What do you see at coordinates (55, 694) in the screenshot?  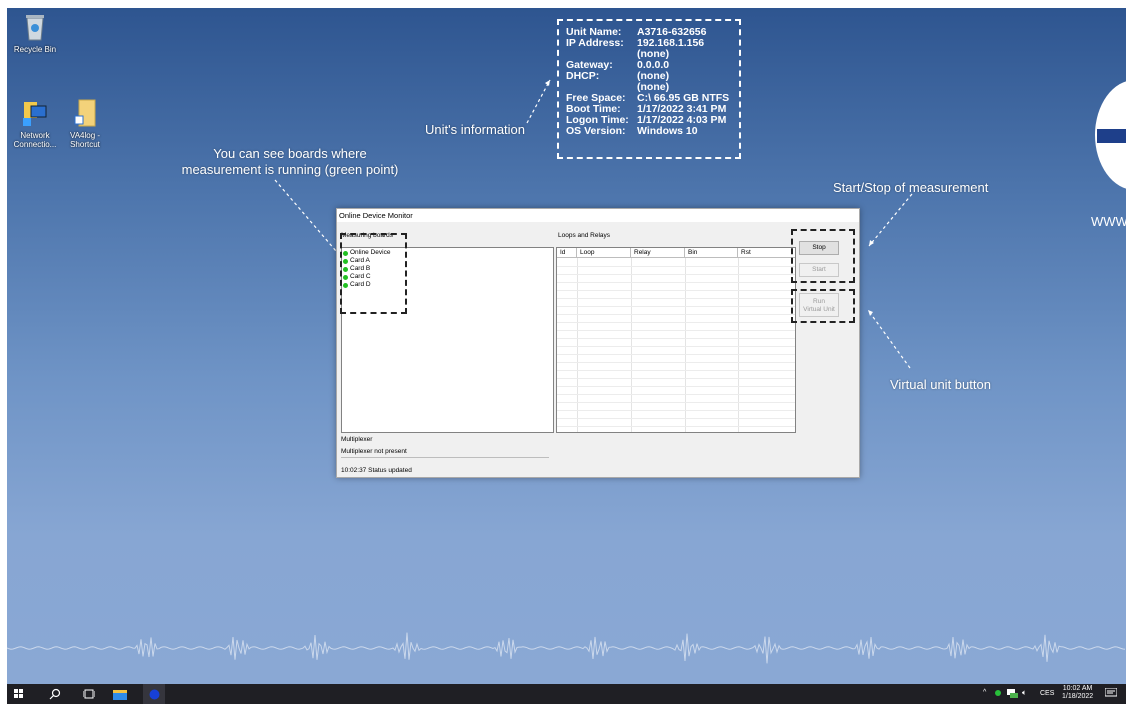 I see `search-icon` at bounding box center [55, 694].